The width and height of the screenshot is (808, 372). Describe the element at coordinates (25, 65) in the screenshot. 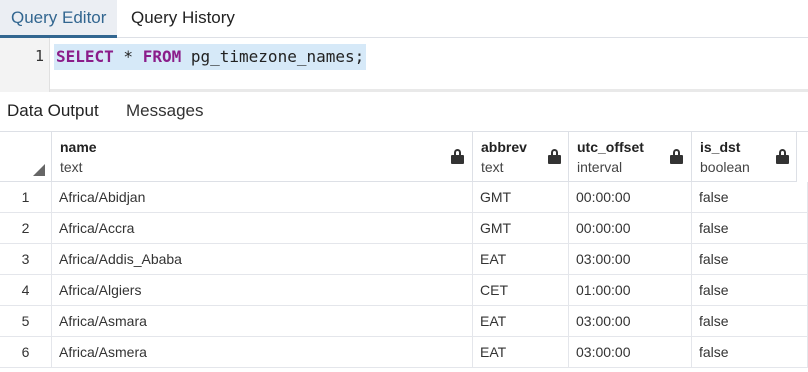

I see `line-gutter: 1` at that location.